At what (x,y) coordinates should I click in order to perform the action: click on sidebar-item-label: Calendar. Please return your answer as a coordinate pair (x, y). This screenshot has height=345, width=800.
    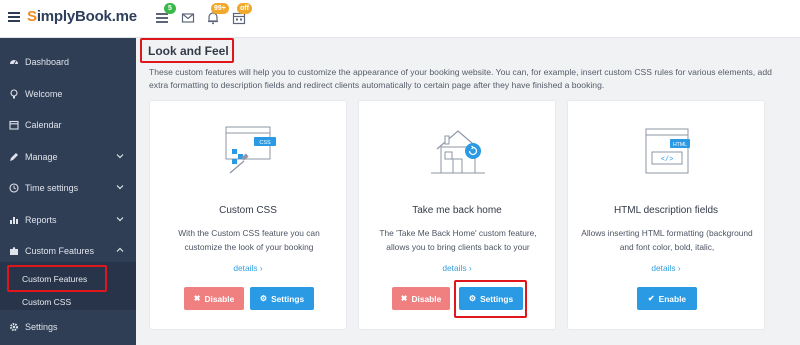
    Looking at the image, I should click on (43, 124).